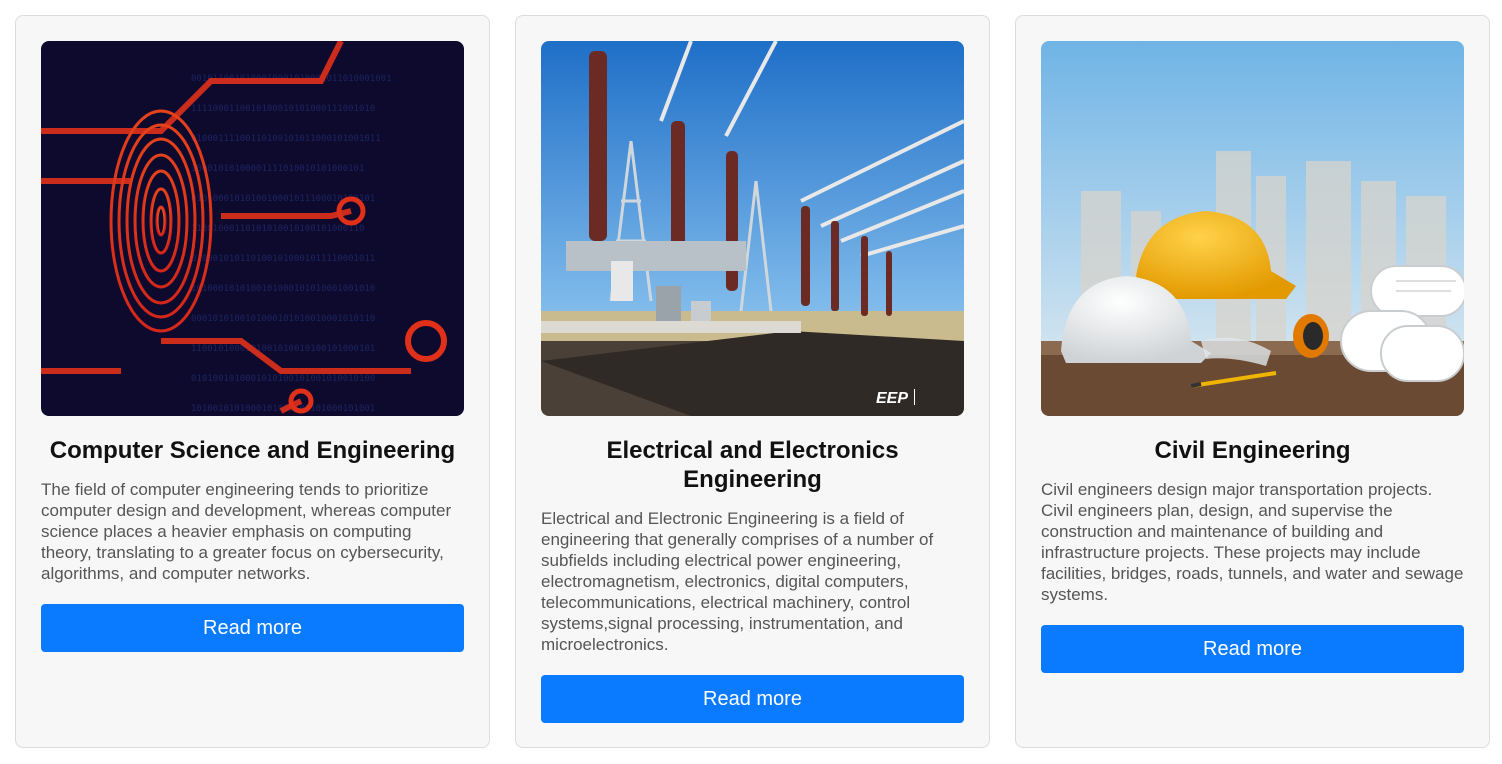 Image resolution: width=1502 pixels, height=764 pixels. I want to click on svg-text:100010101000011110100101010001: 10001010100001111010010101000101, so click(277, 169).